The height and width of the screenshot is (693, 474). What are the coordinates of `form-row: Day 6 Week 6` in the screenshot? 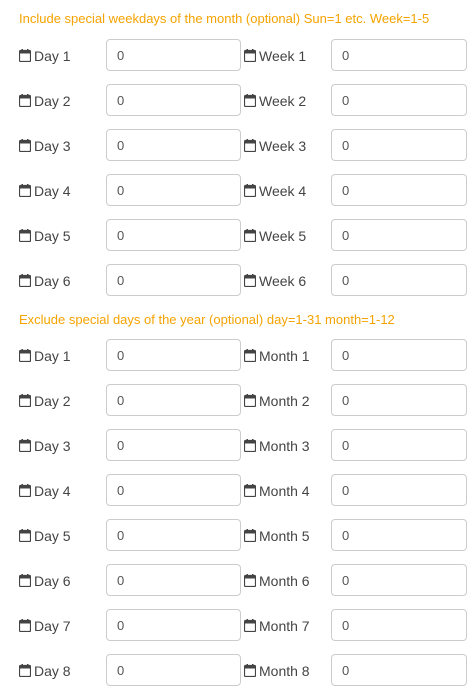 It's located at (237, 281).